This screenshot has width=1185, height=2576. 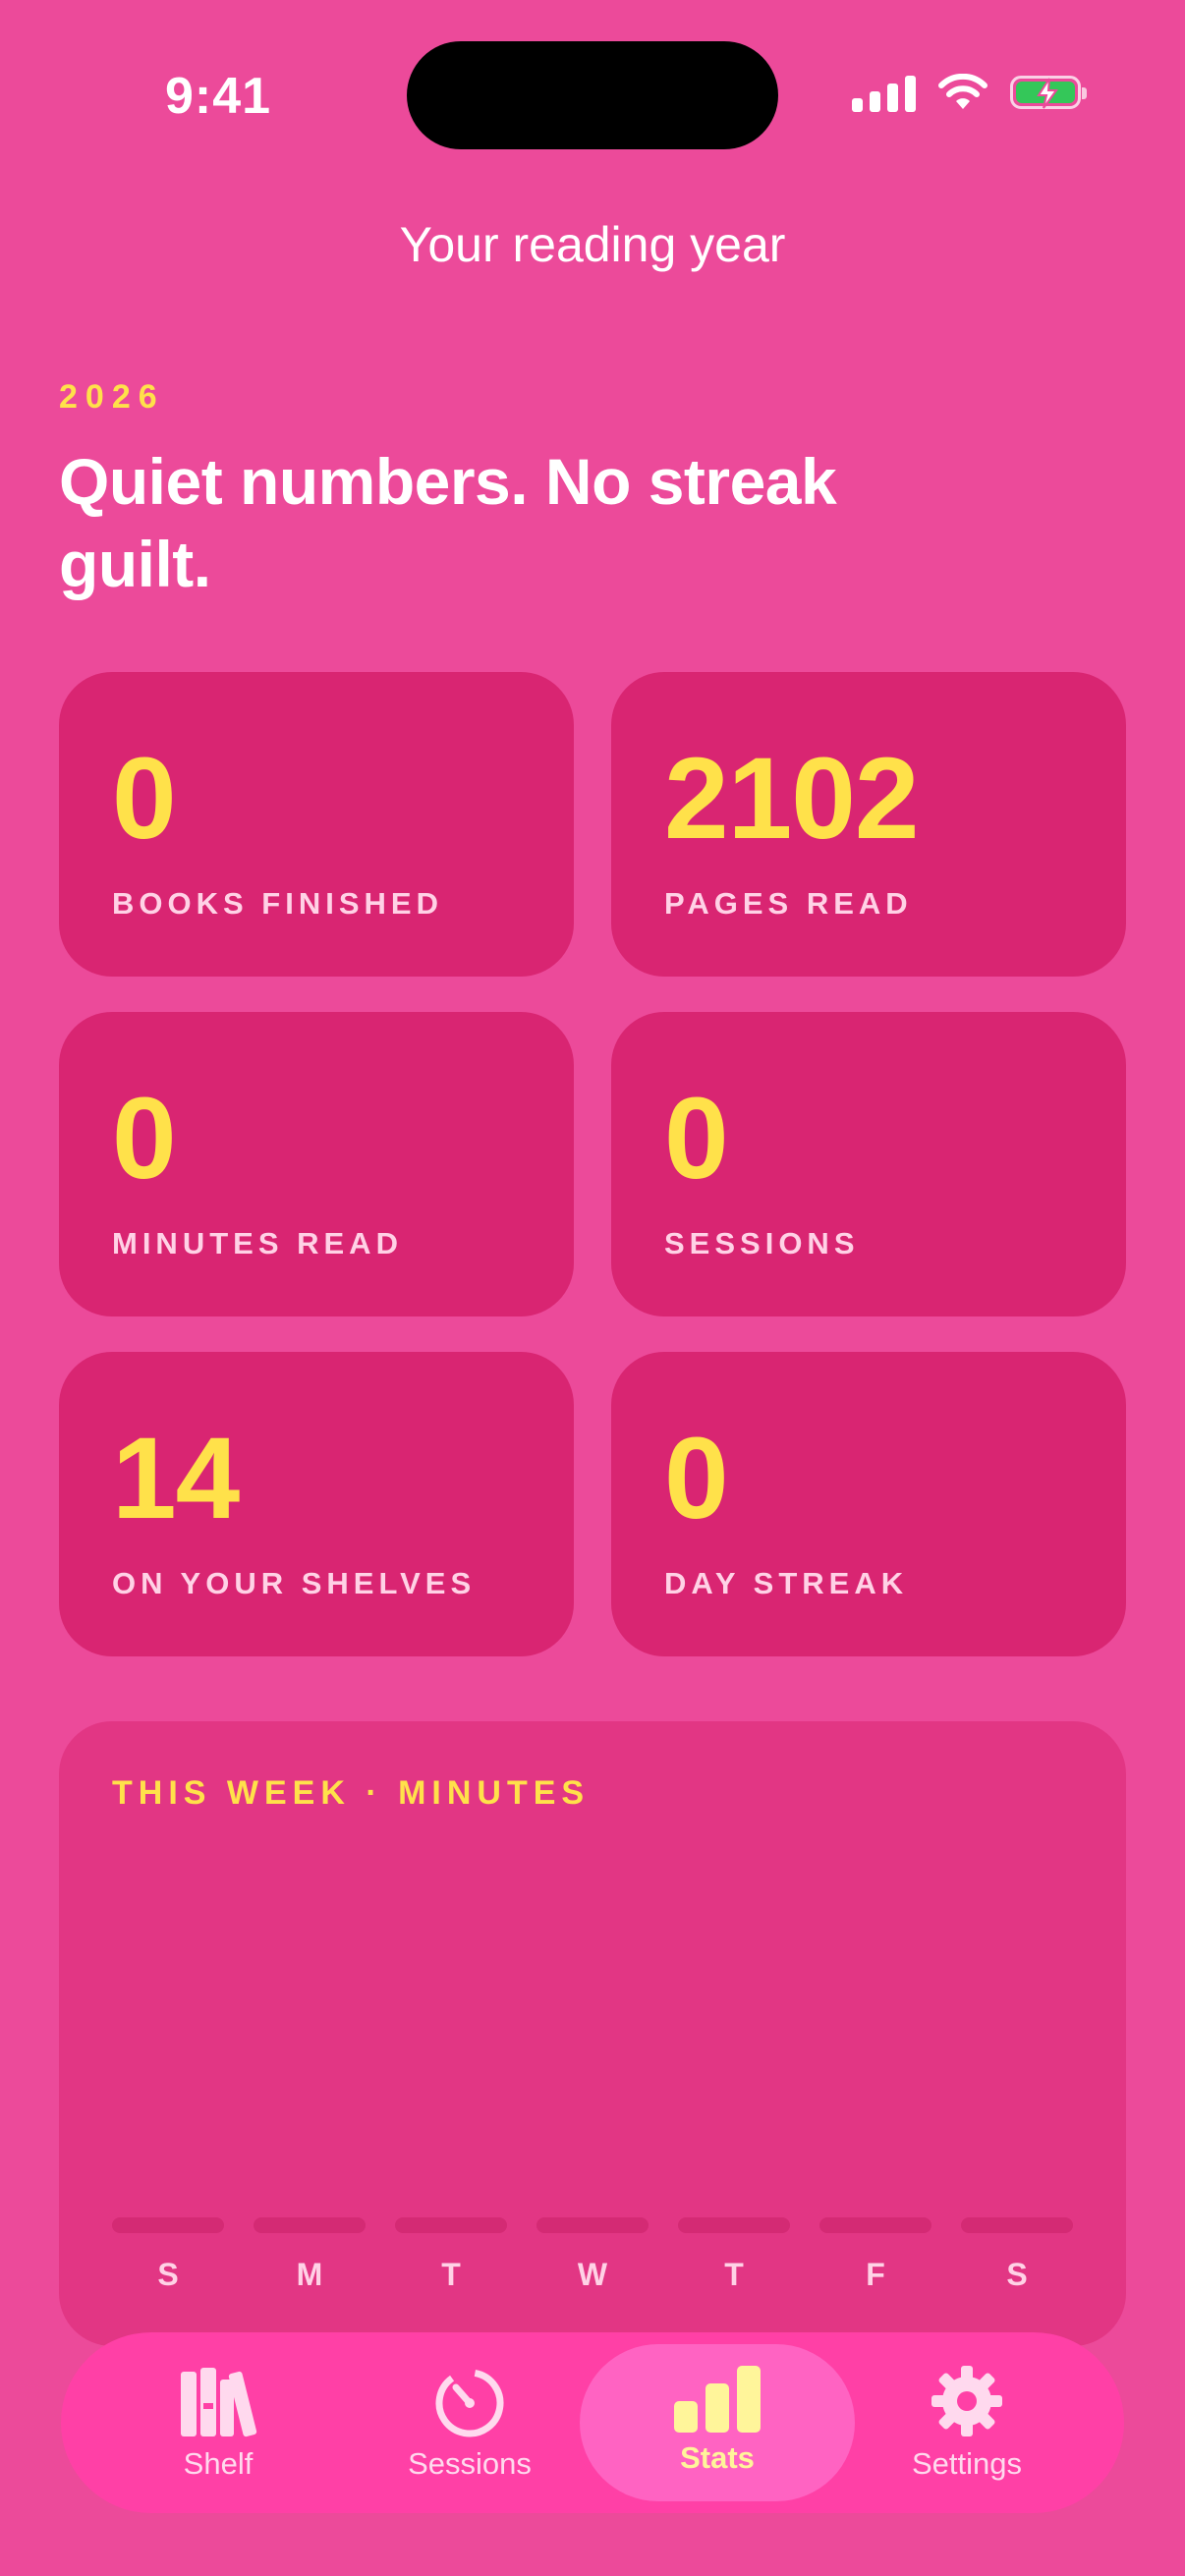 I want to click on tab-shelf: Shelf, so click(x=219, y=2422).